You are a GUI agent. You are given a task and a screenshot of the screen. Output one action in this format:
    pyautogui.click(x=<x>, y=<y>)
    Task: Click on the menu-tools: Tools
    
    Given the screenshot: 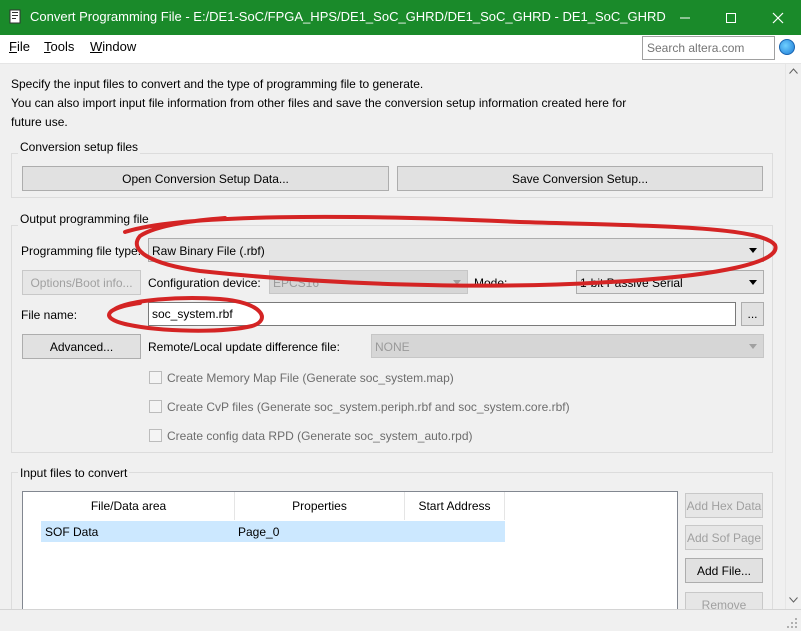 What is the action you would take?
    pyautogui.click(x=59, y=46)
    